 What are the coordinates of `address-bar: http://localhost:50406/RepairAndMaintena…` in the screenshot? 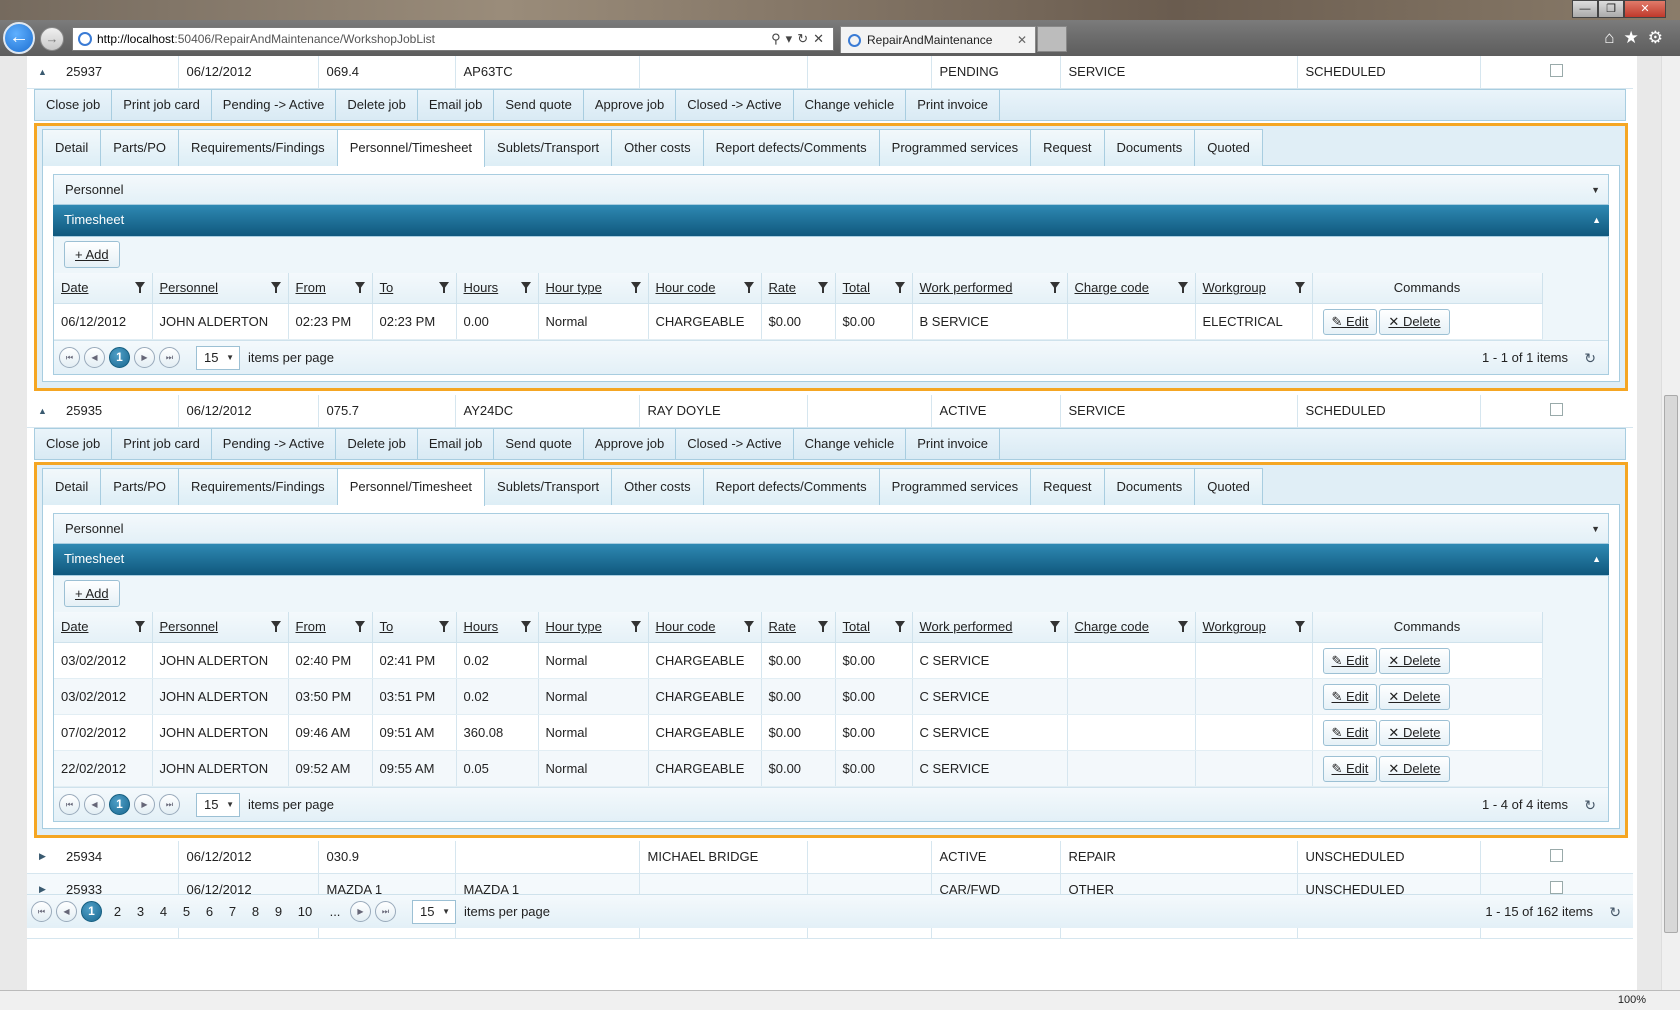 It's located at (453, 39).